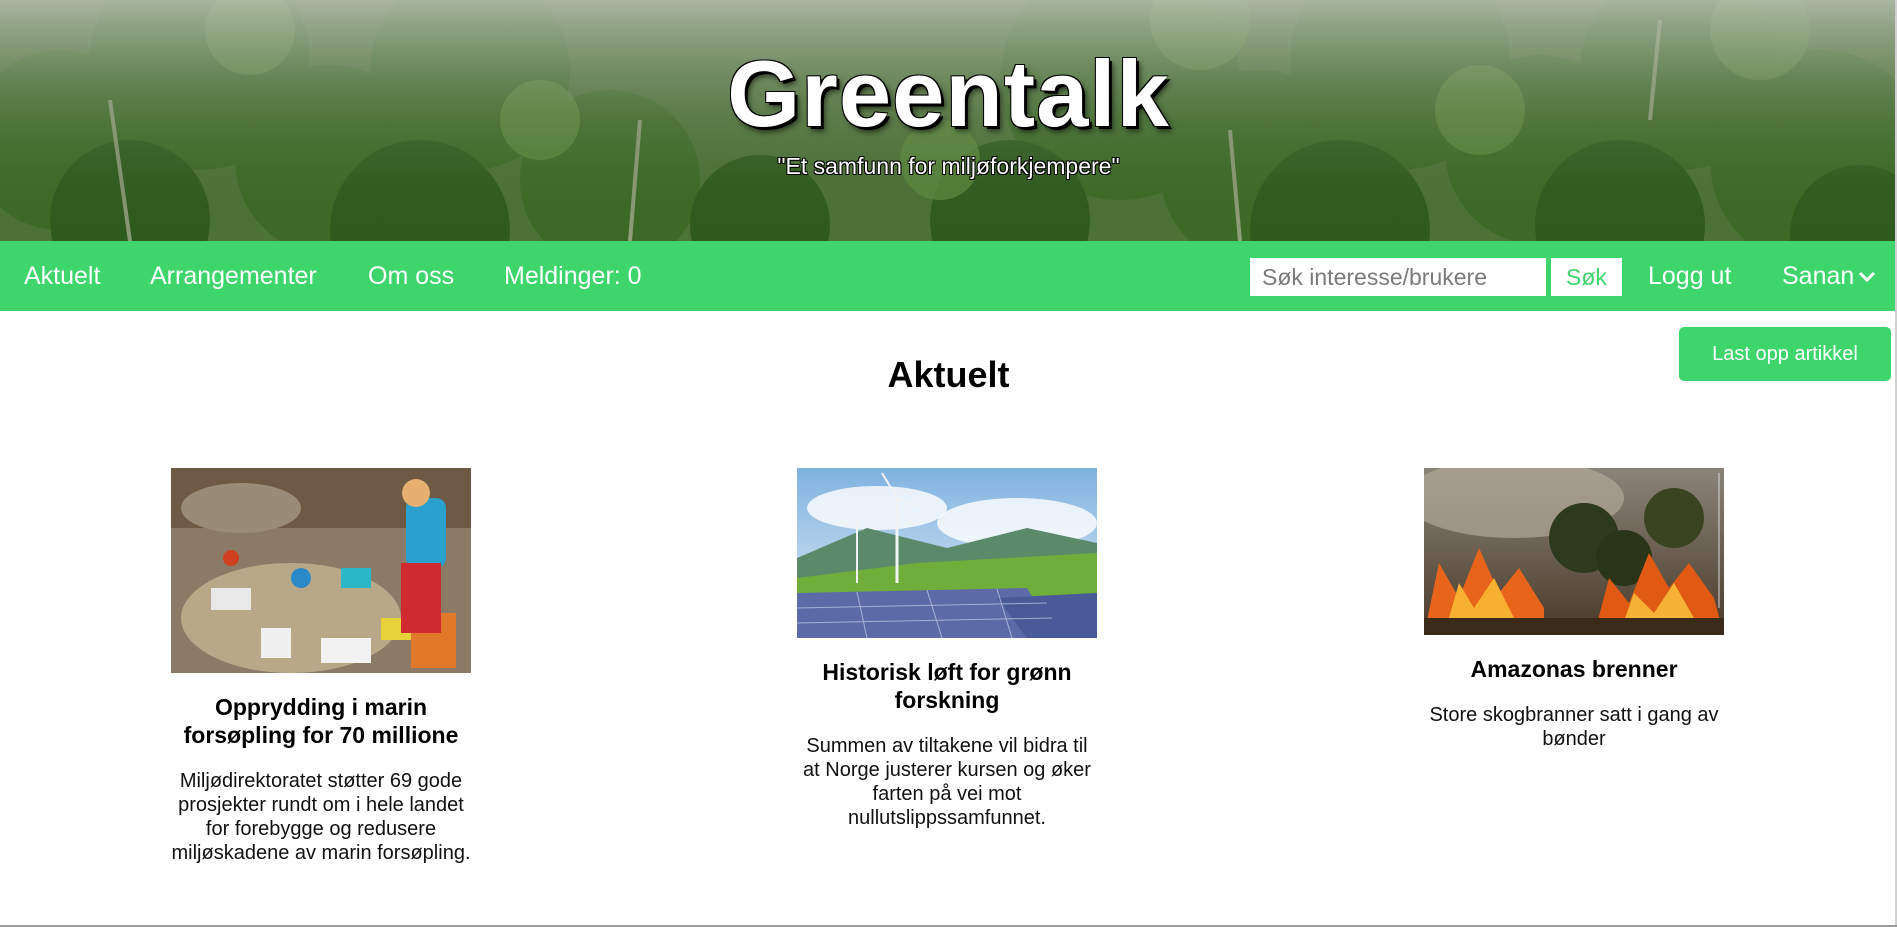  What do you see at coordinates (321, 570) in the screenshot?
I see `article-image-marine-litter` at bounding box center [321, 570].